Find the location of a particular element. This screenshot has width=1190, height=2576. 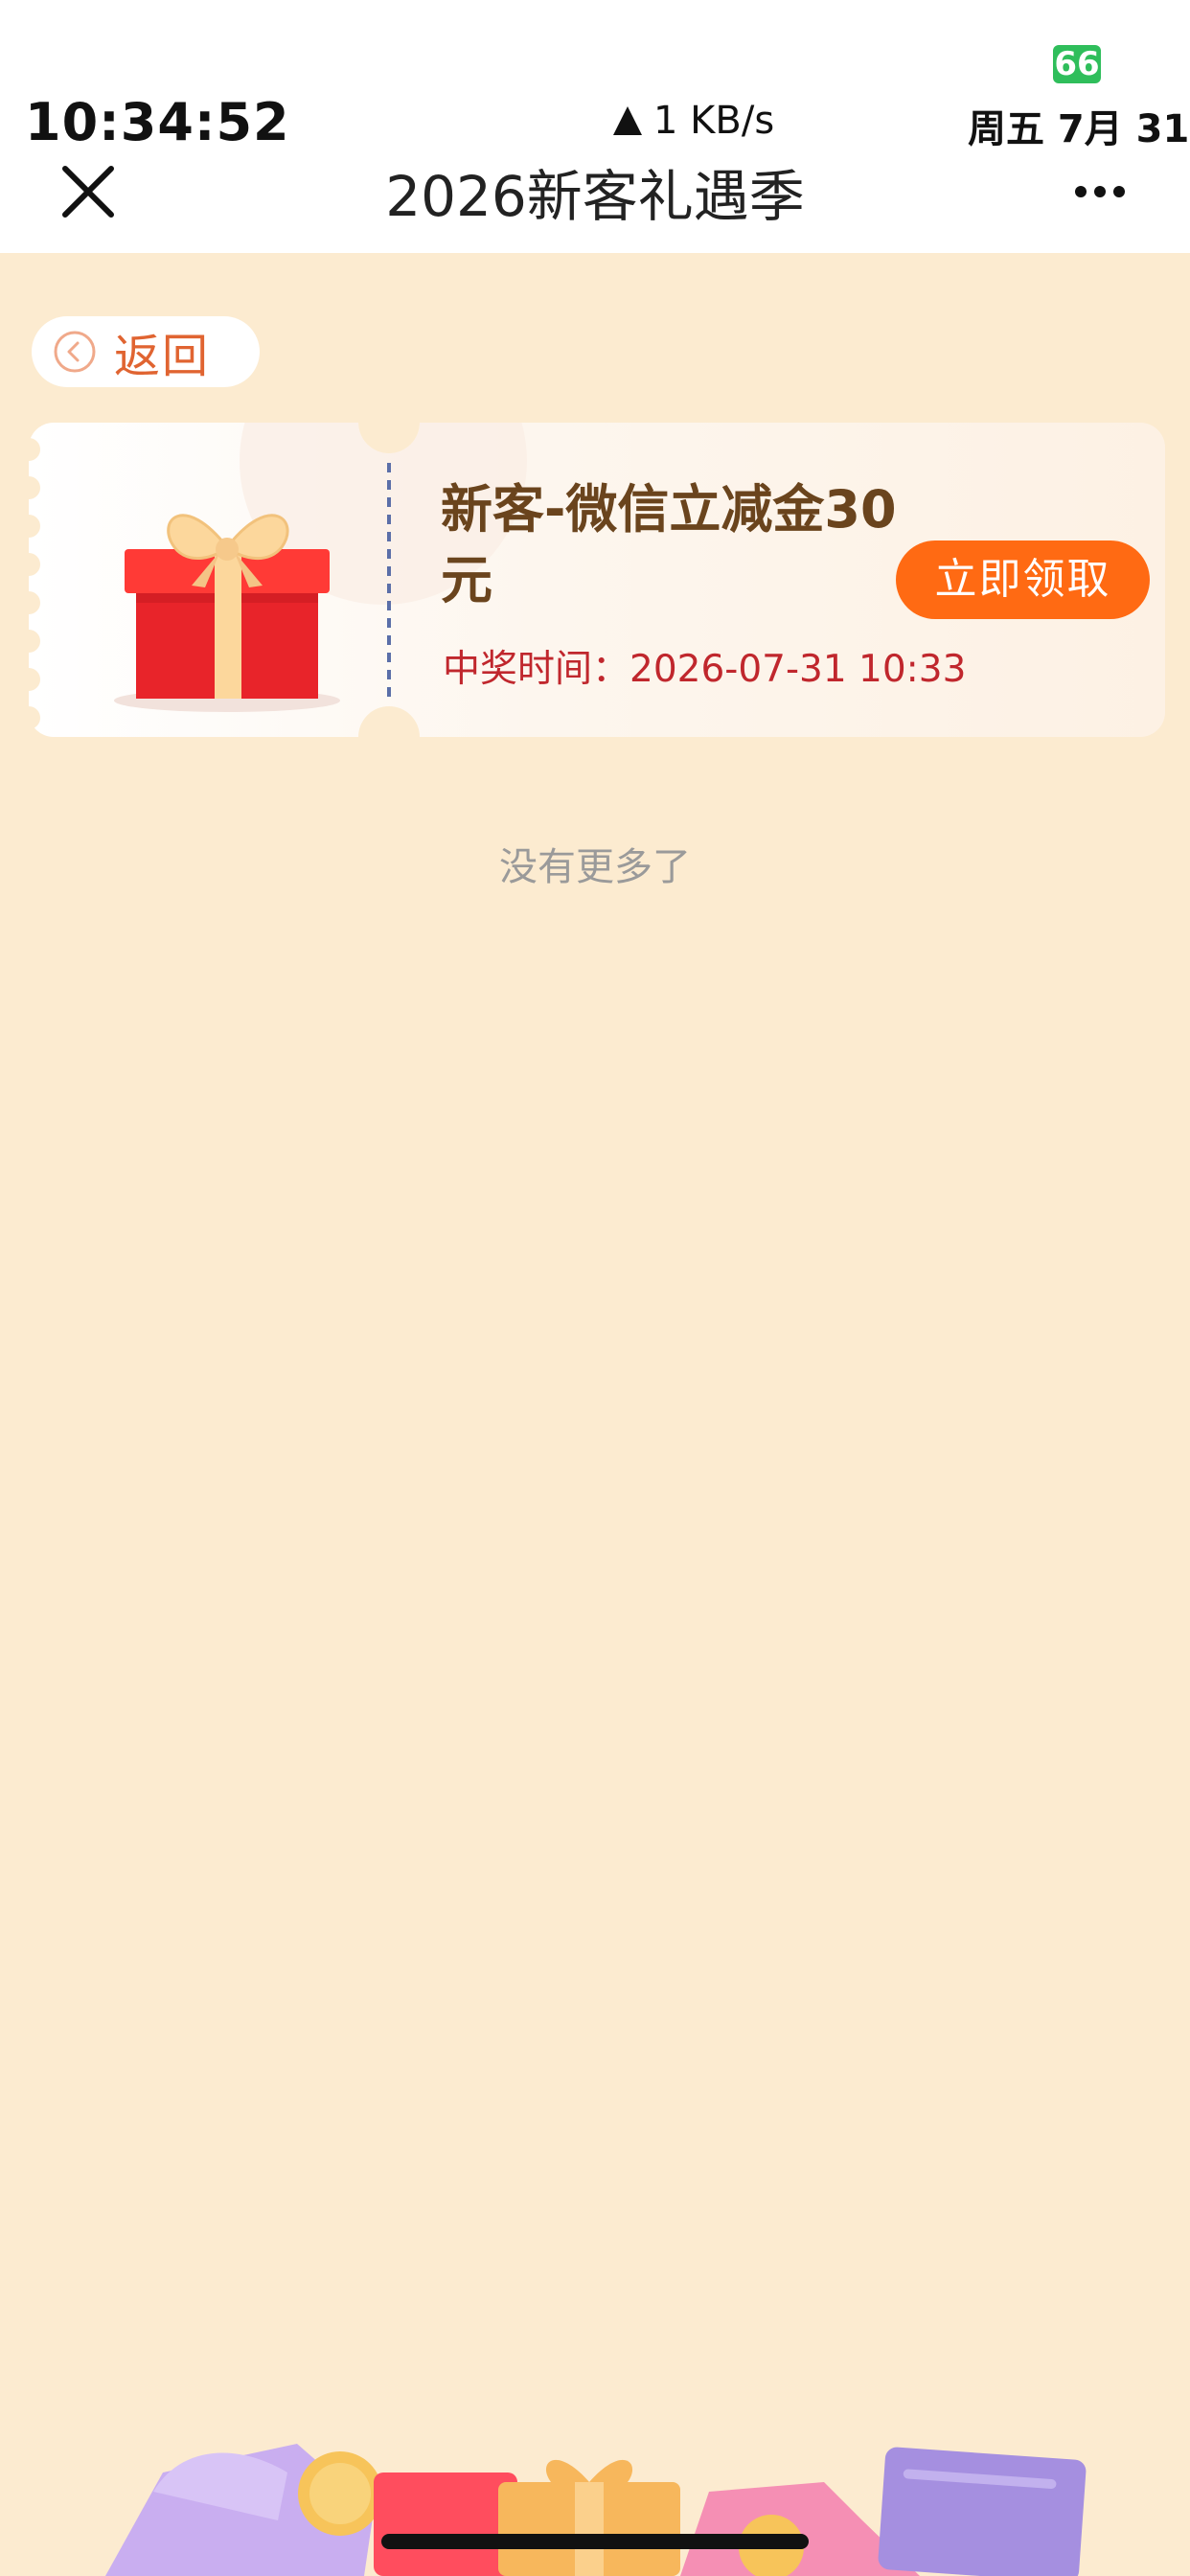

upload-arrow-icon is located at coordinates (627, 120).